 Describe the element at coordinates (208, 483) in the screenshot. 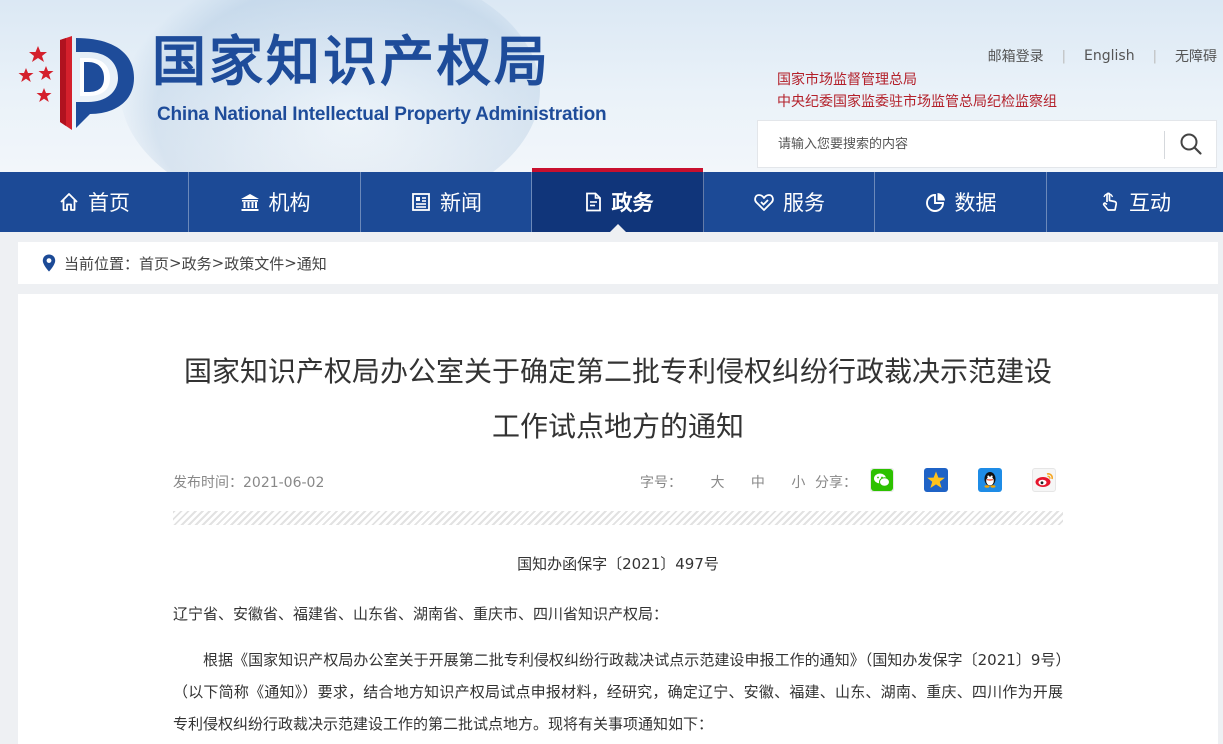

I see `publish-label: 发布时间：` at that location.